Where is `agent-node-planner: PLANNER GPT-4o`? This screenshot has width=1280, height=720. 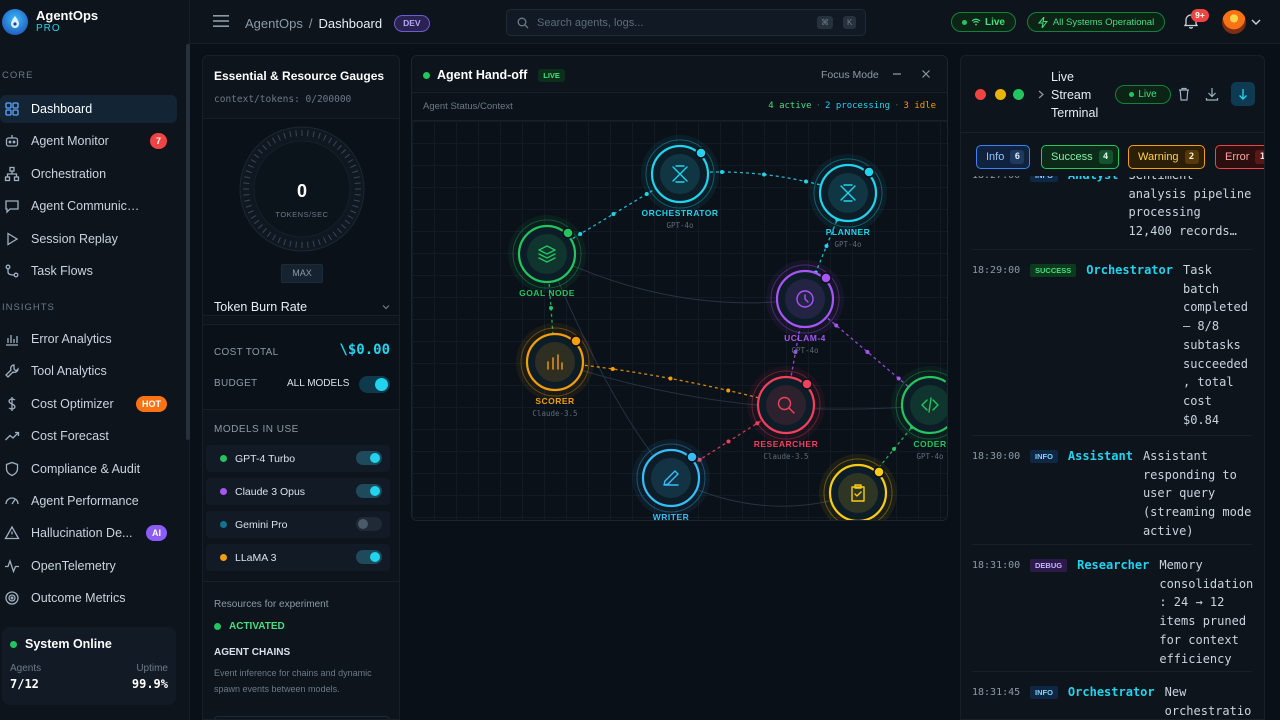 agent-node-planner: PLANNER GPT-4o is located at coordinates (848, 201).